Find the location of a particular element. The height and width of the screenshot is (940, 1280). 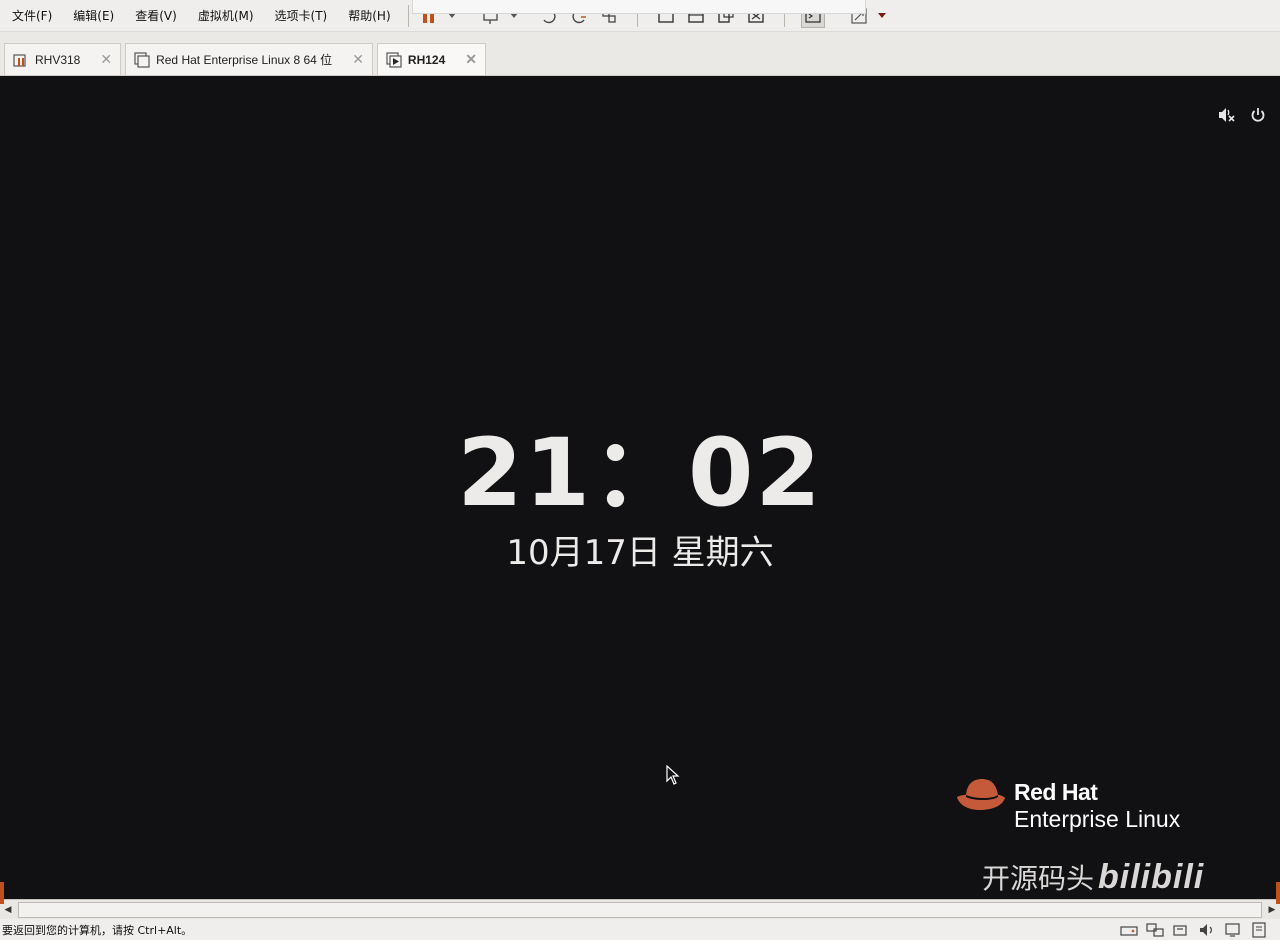

status-bar: 要返回到您的计算机，请按 Ctrl+Alt。 is located at coordinates (640, 929).